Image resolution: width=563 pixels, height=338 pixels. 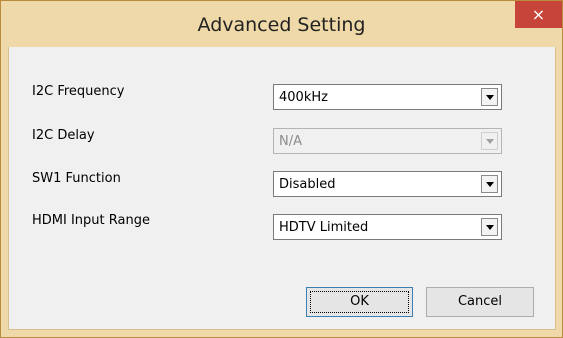 What do you see at coordinates (78, 91) in the screenshot?
I see `i2c-frequency-label: I2C Frequency` at bounding box center [78, 91].